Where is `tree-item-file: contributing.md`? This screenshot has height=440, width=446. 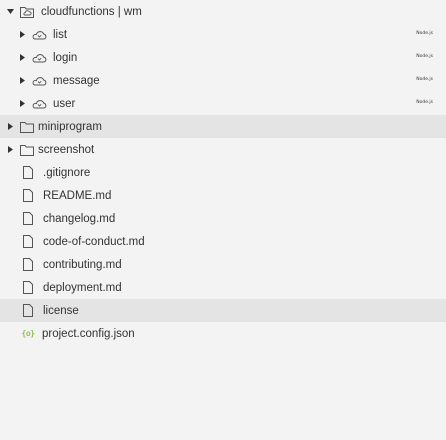
tree-item-file: contributing.md is located at coordinates (223, 264).